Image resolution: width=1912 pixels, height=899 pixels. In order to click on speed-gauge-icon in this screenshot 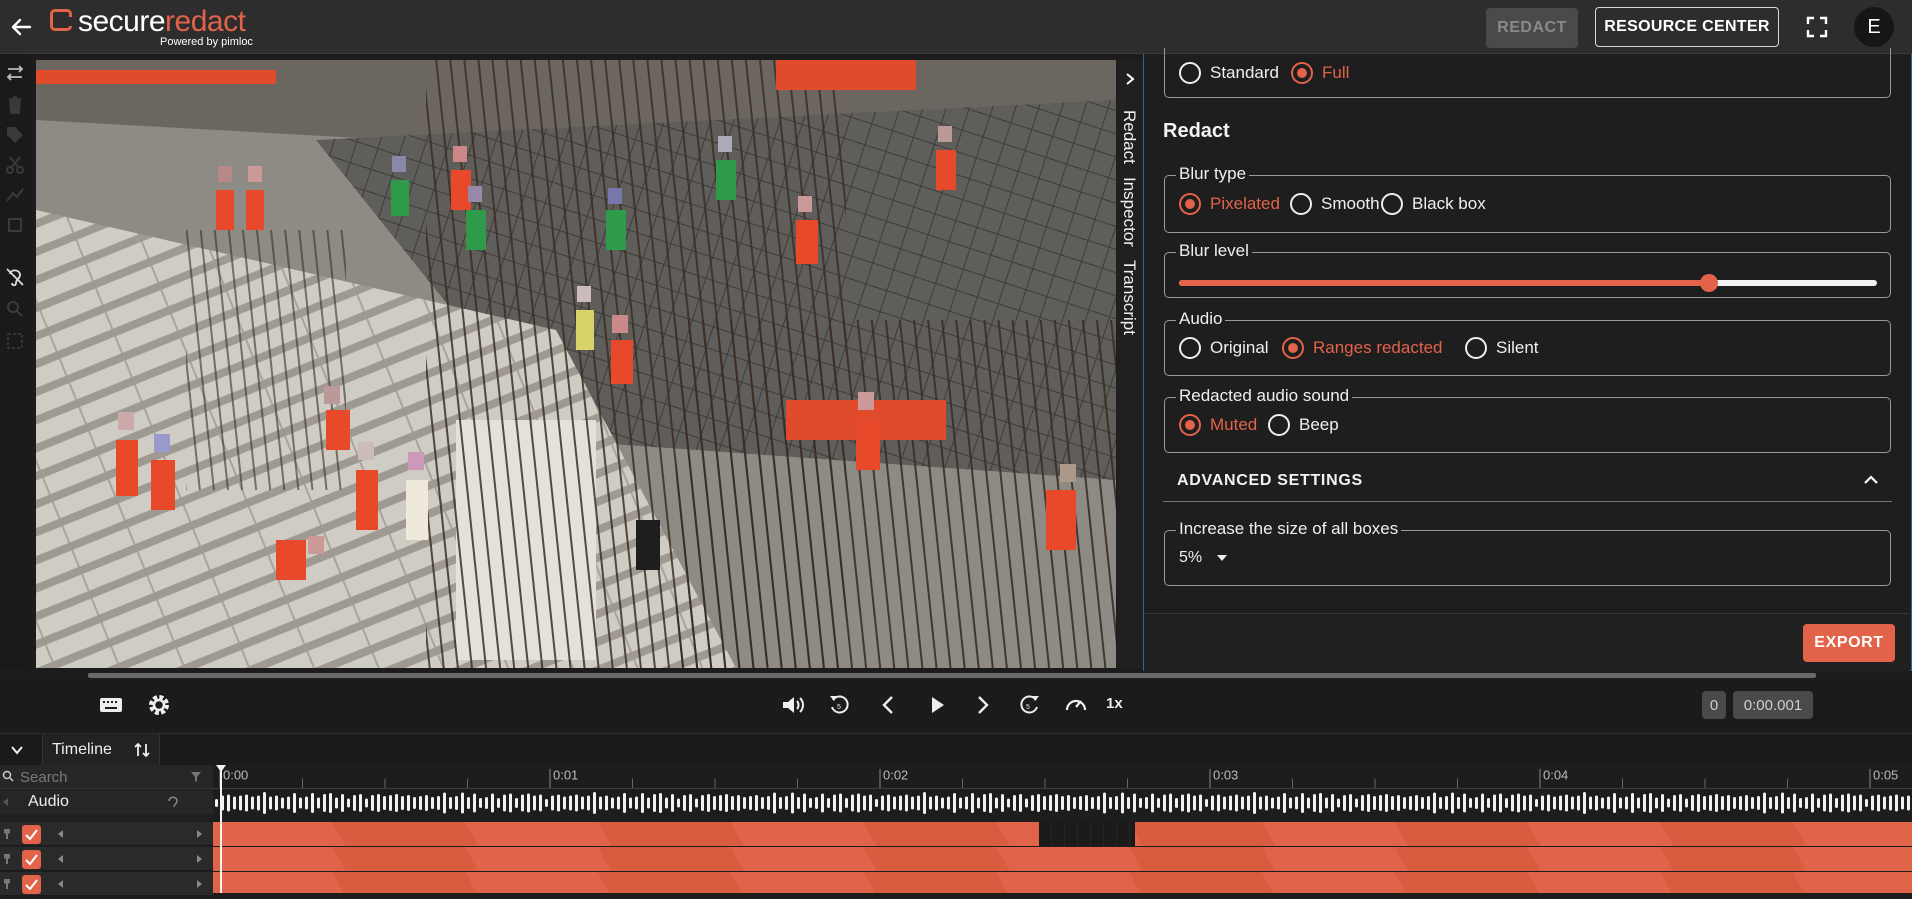, I will do `click(1076, 705)`.